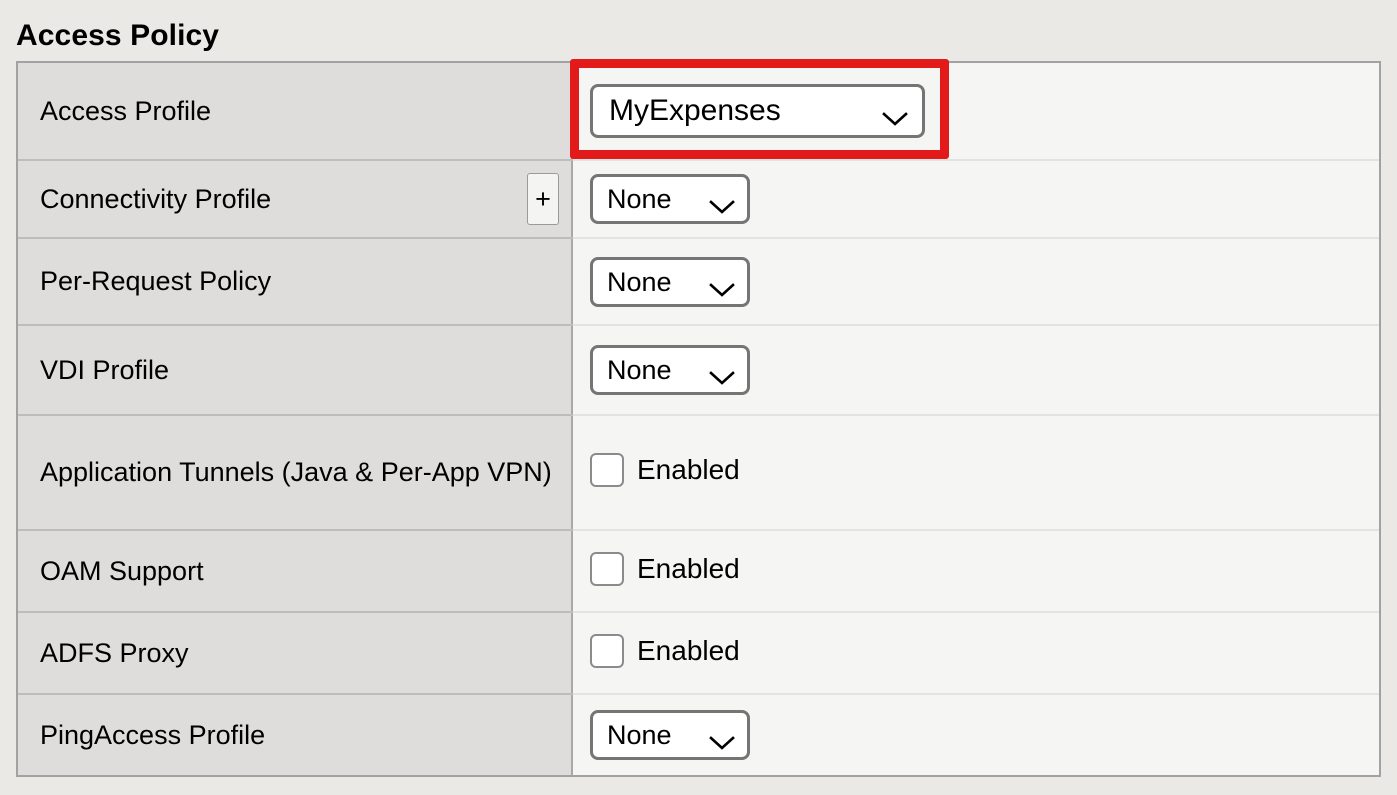  I want to click on row-value-cell-pingaccess-profile: None, so click(975, 734).